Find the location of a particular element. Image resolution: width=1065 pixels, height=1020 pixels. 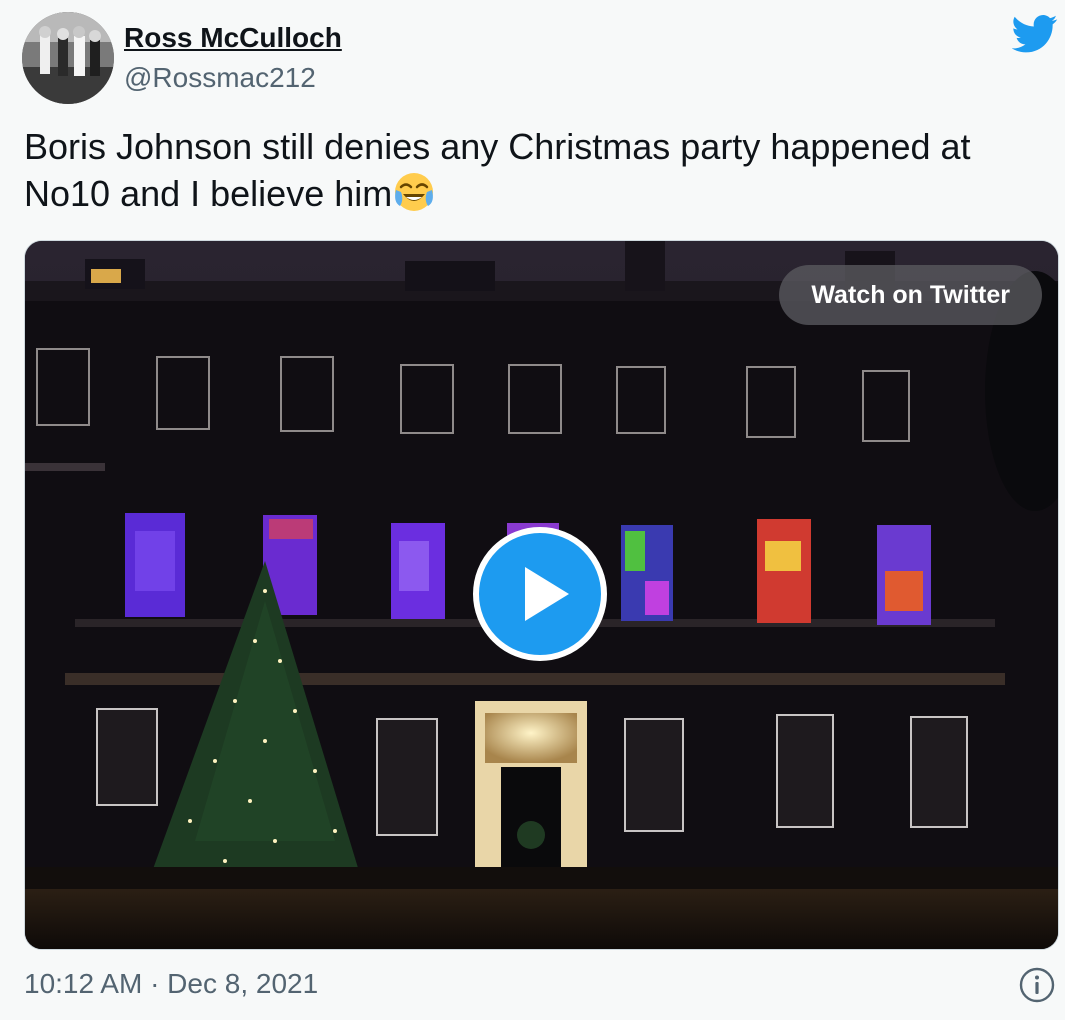

user-handle: @Rossmac212 is located at coordinates (220, 78).